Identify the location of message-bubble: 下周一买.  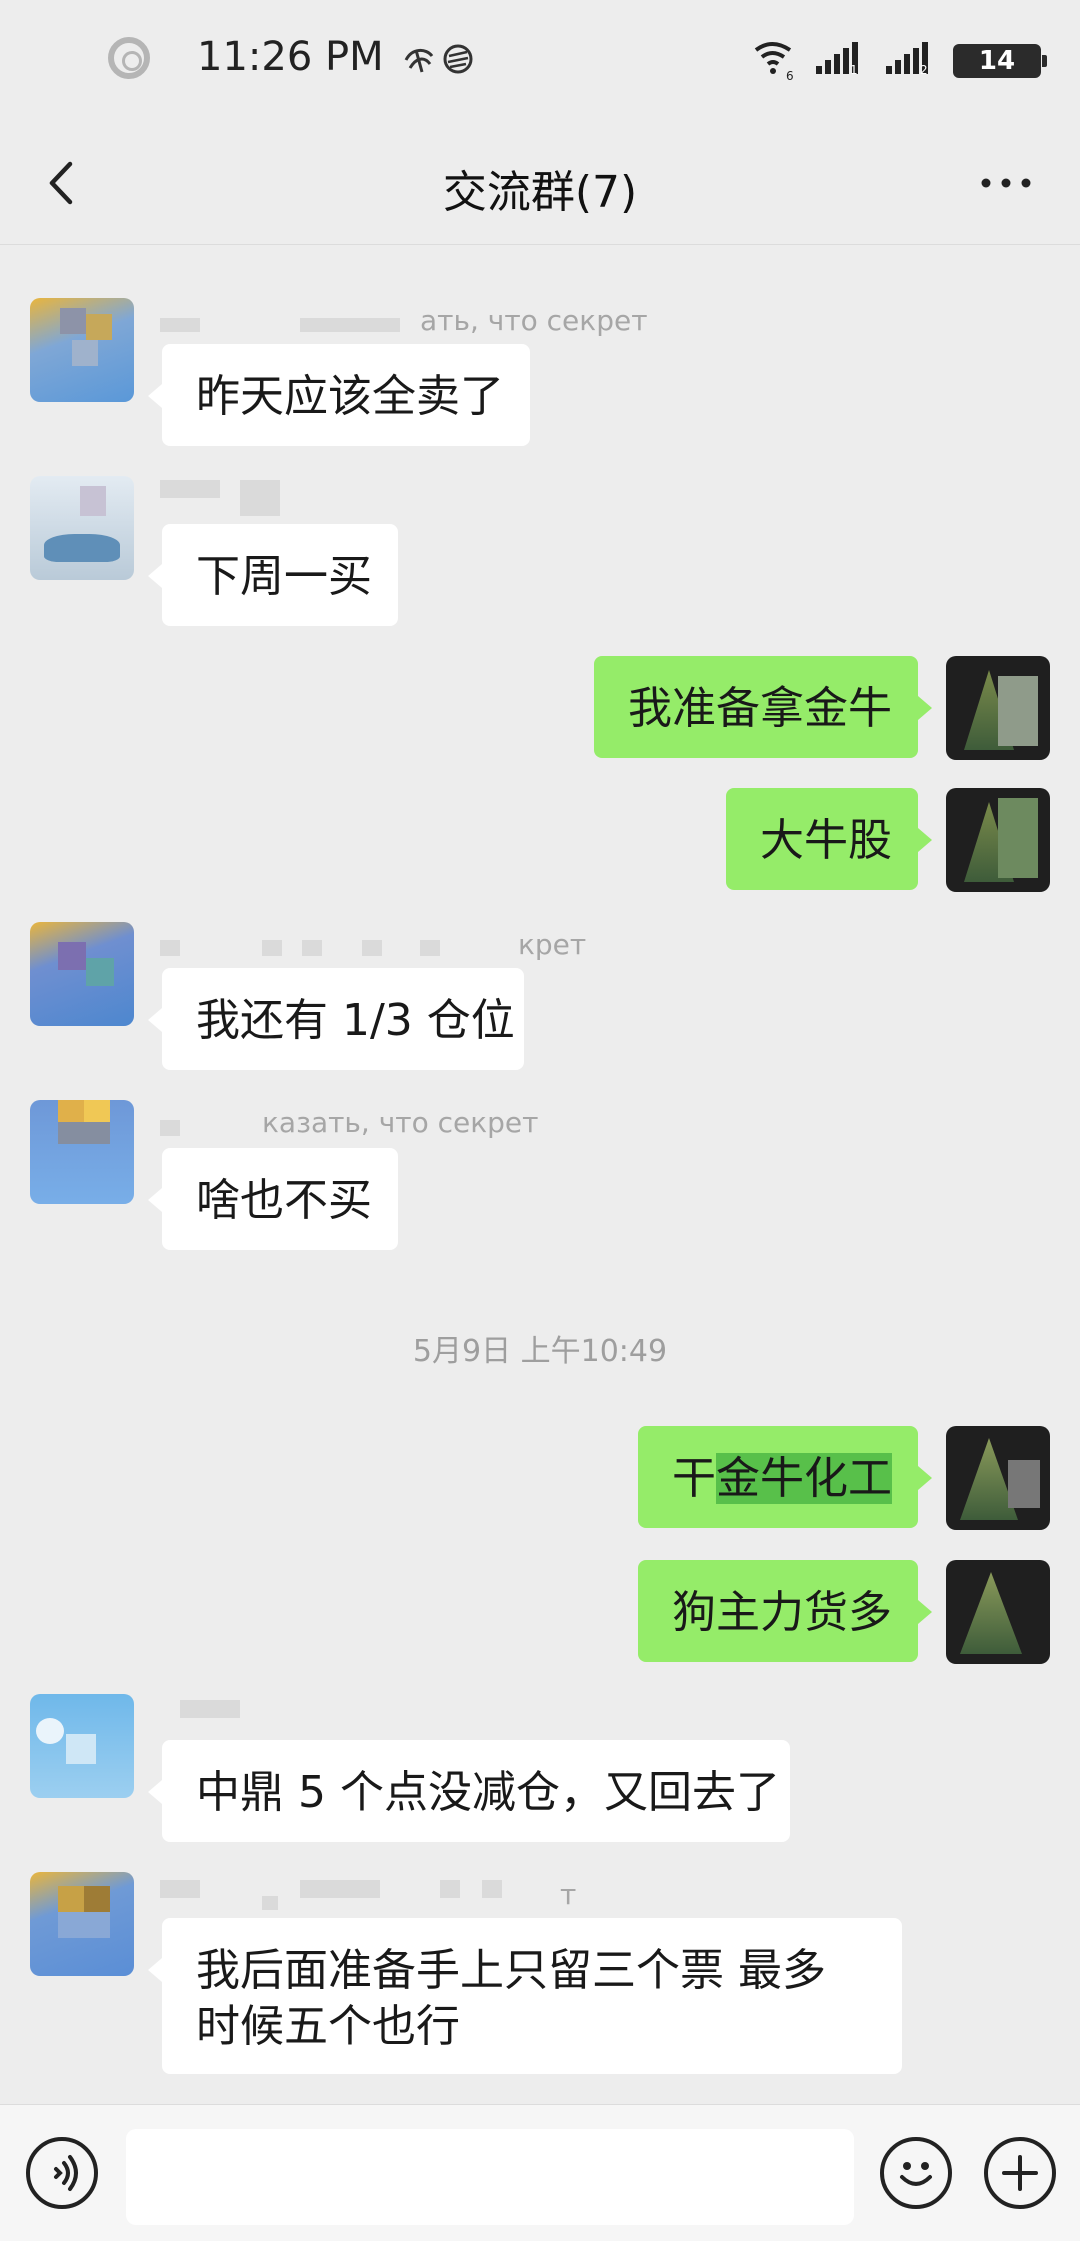
(273, 575).